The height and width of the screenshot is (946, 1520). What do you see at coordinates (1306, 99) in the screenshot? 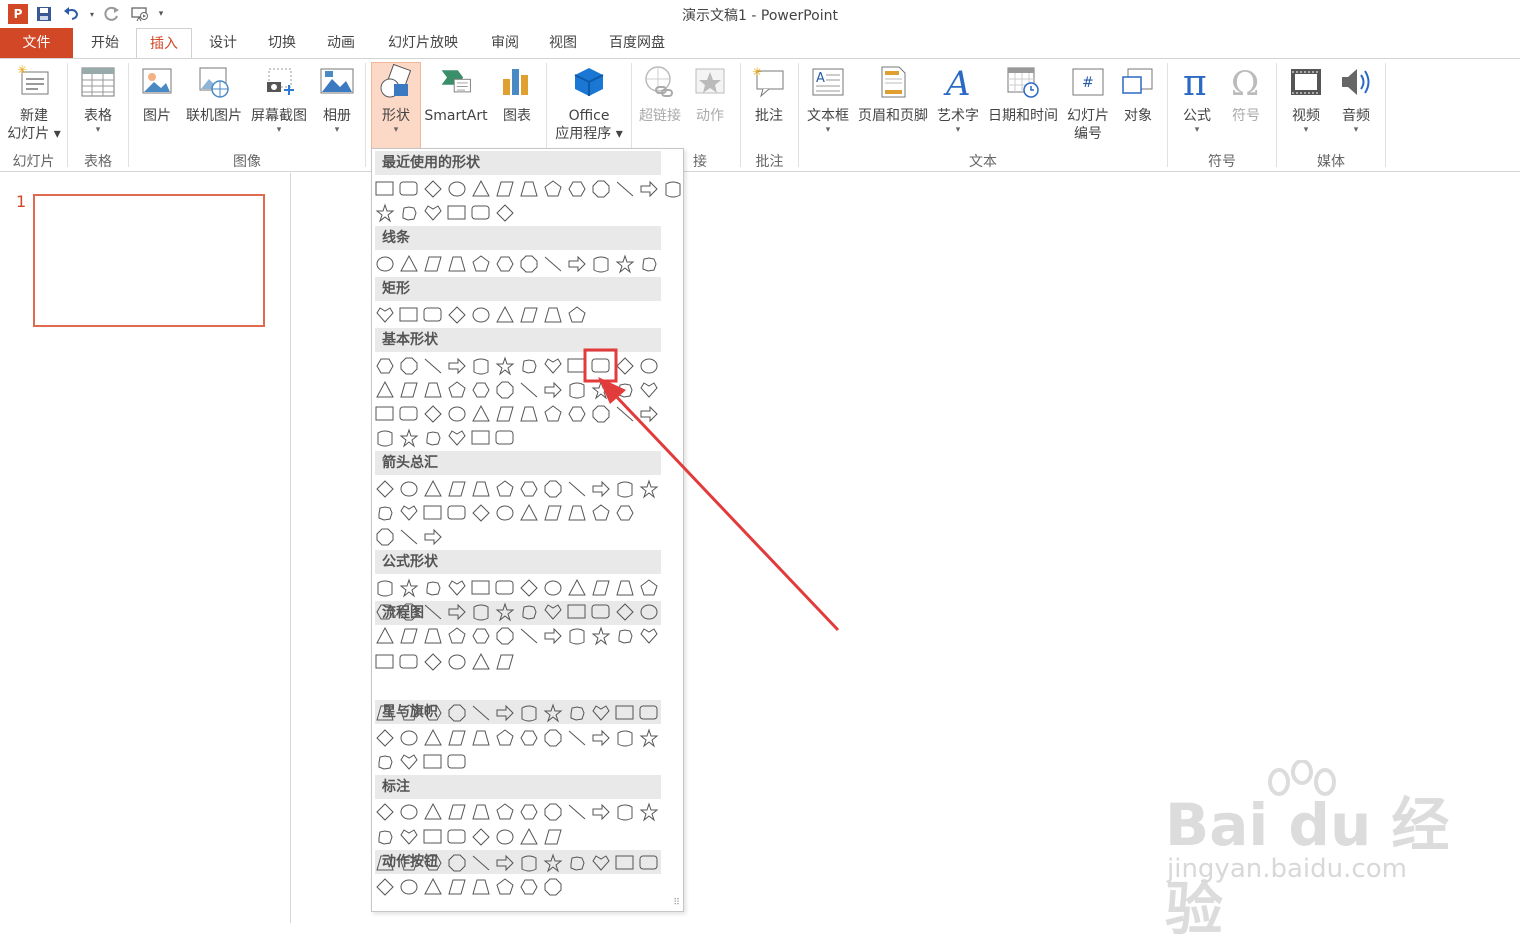
I see `video-button: 视频 ▾` at bounding box center [1306, 99].